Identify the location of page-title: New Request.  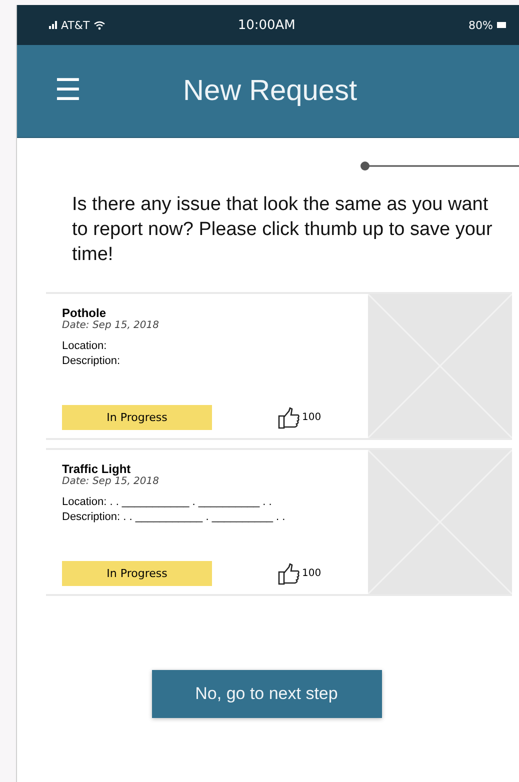
(270, 91).